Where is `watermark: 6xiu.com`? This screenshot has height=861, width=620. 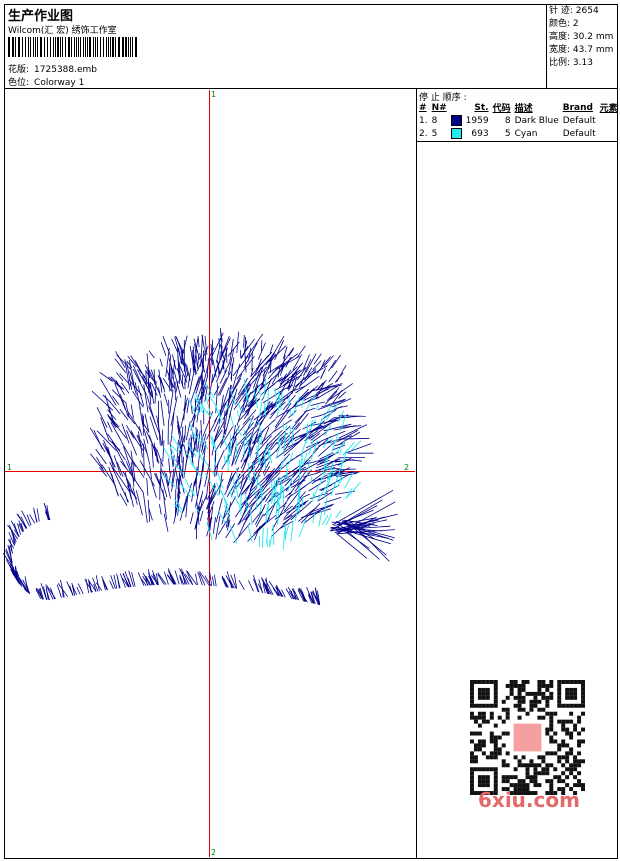 watermark: 6xiu.com is located at coordinates (529, 800).